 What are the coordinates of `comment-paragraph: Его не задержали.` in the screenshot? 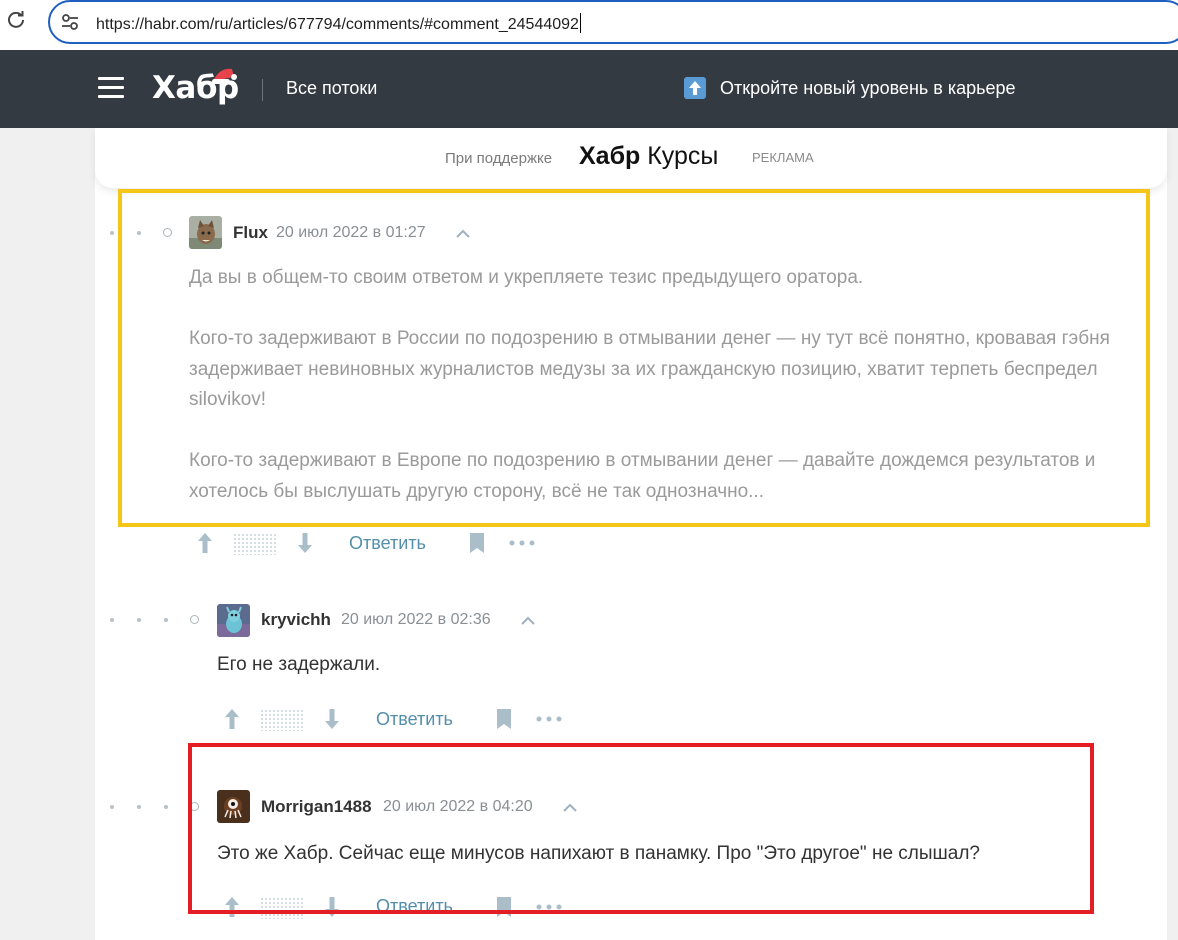 It's located at (299, 664).